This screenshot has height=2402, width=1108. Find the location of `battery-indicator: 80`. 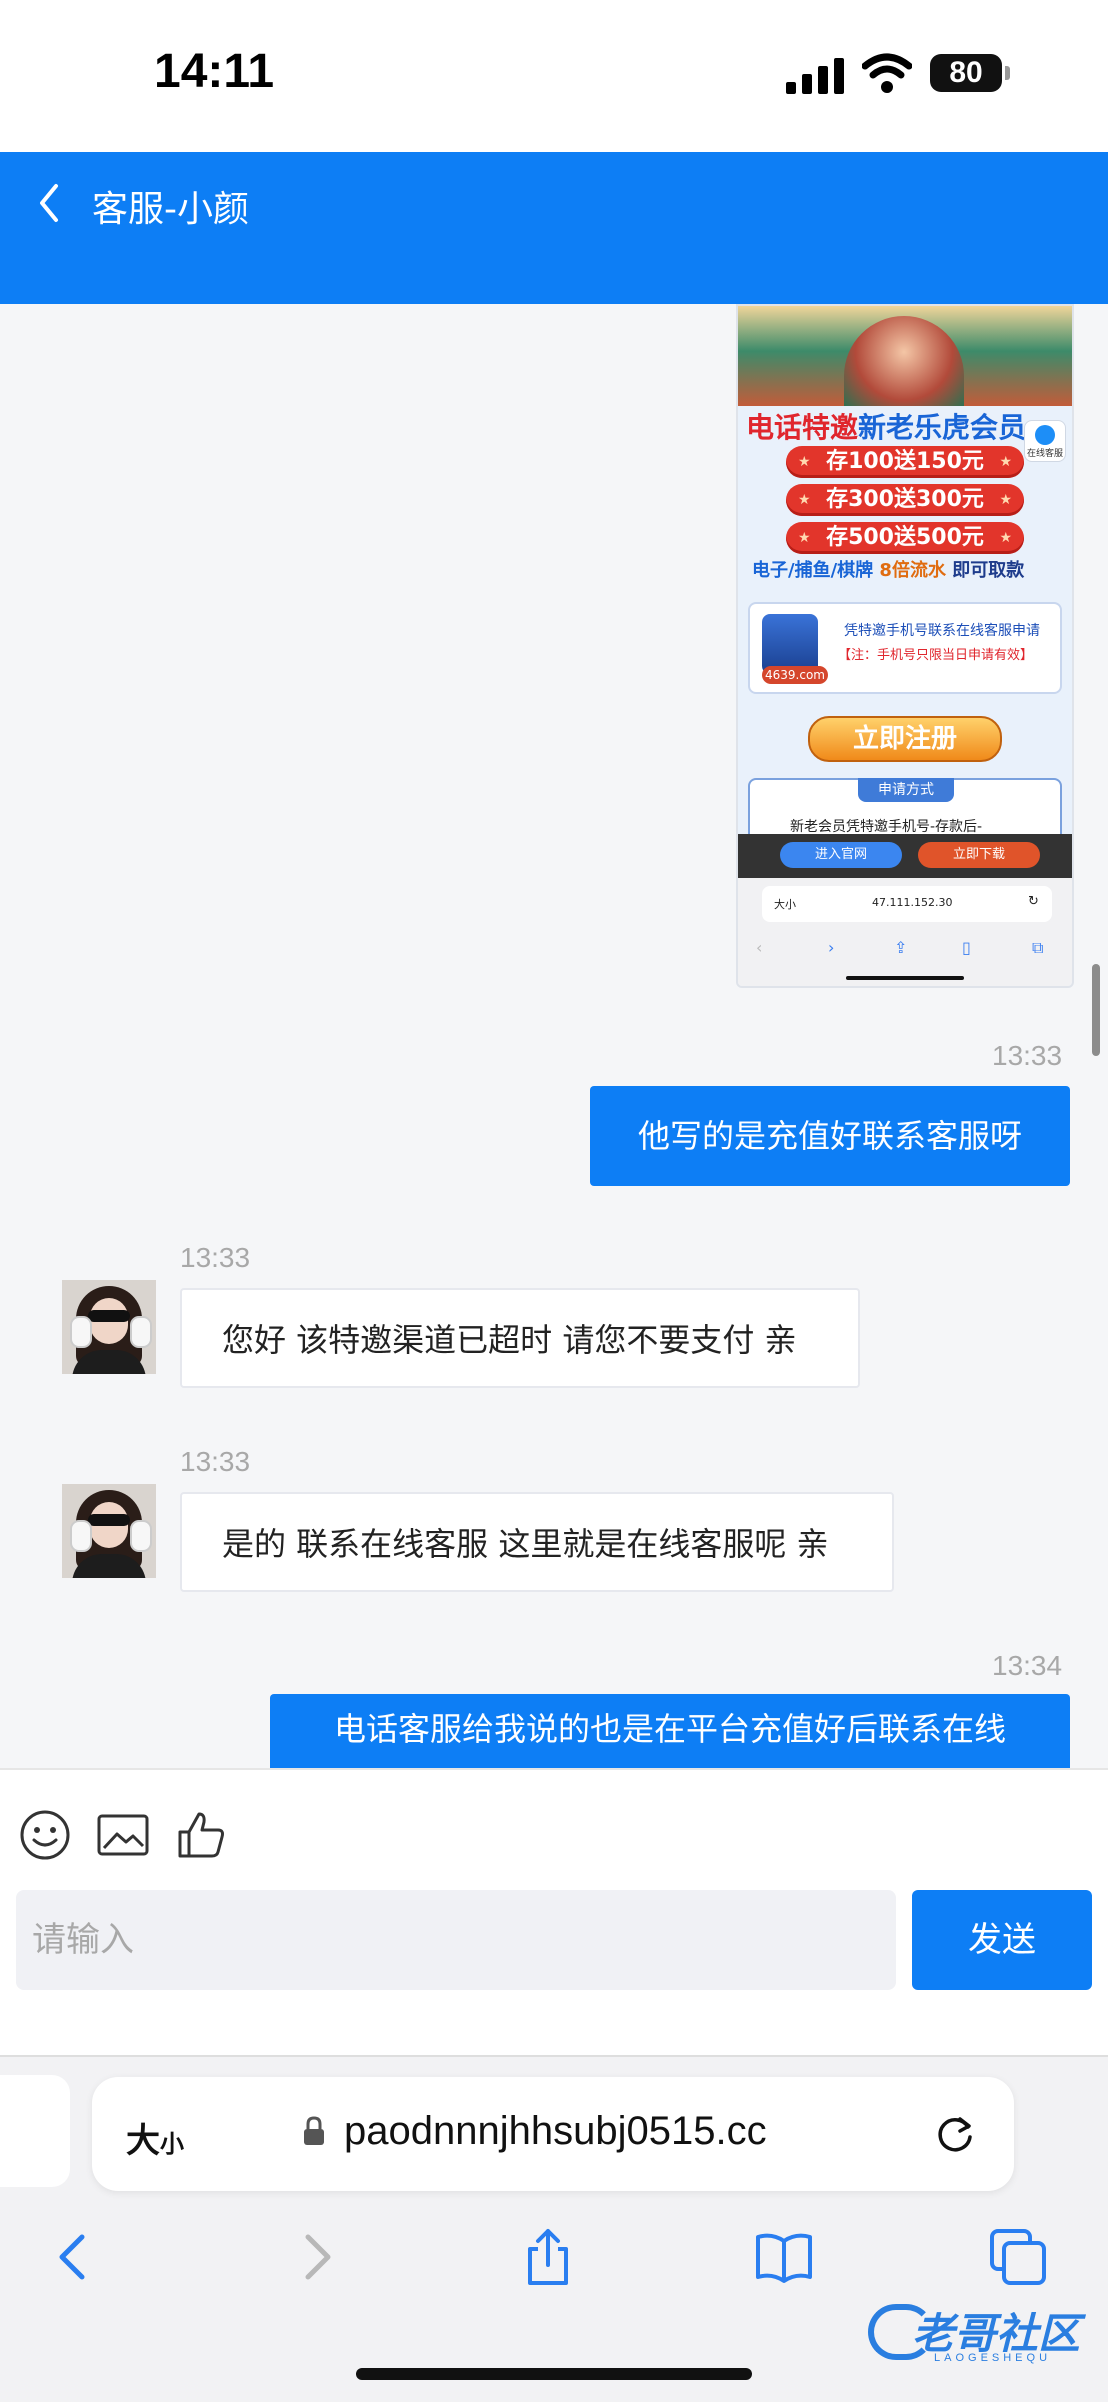

battery-indicator: 80 is located at coordinates (970, 73).